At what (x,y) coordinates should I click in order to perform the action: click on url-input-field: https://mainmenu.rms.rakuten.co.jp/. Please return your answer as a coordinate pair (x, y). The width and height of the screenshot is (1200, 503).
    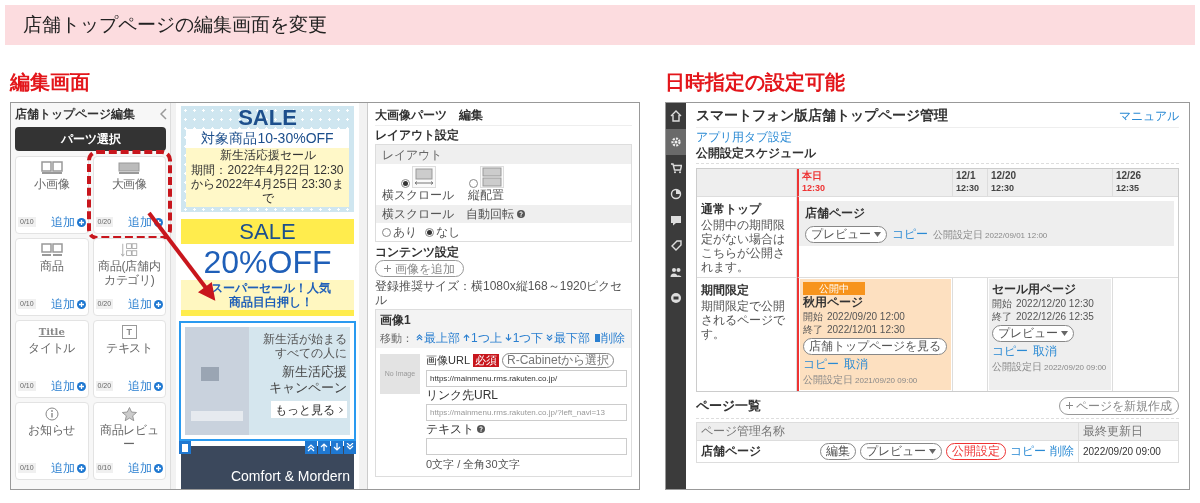
    Looking at the image, I should click on (526, 378).